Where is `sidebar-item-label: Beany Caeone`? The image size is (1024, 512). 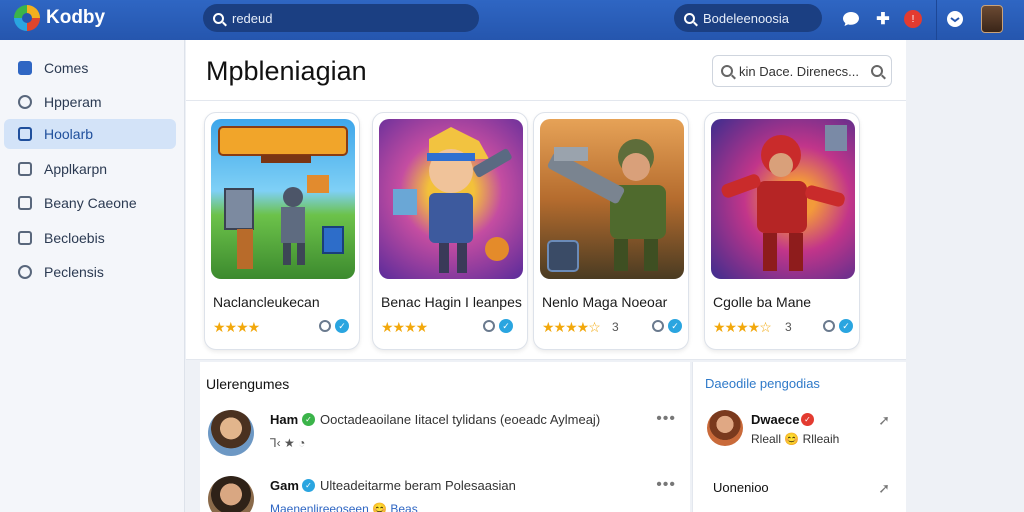 sidebar-item-label: Beany Caeone is located at coordinates (90, 203).